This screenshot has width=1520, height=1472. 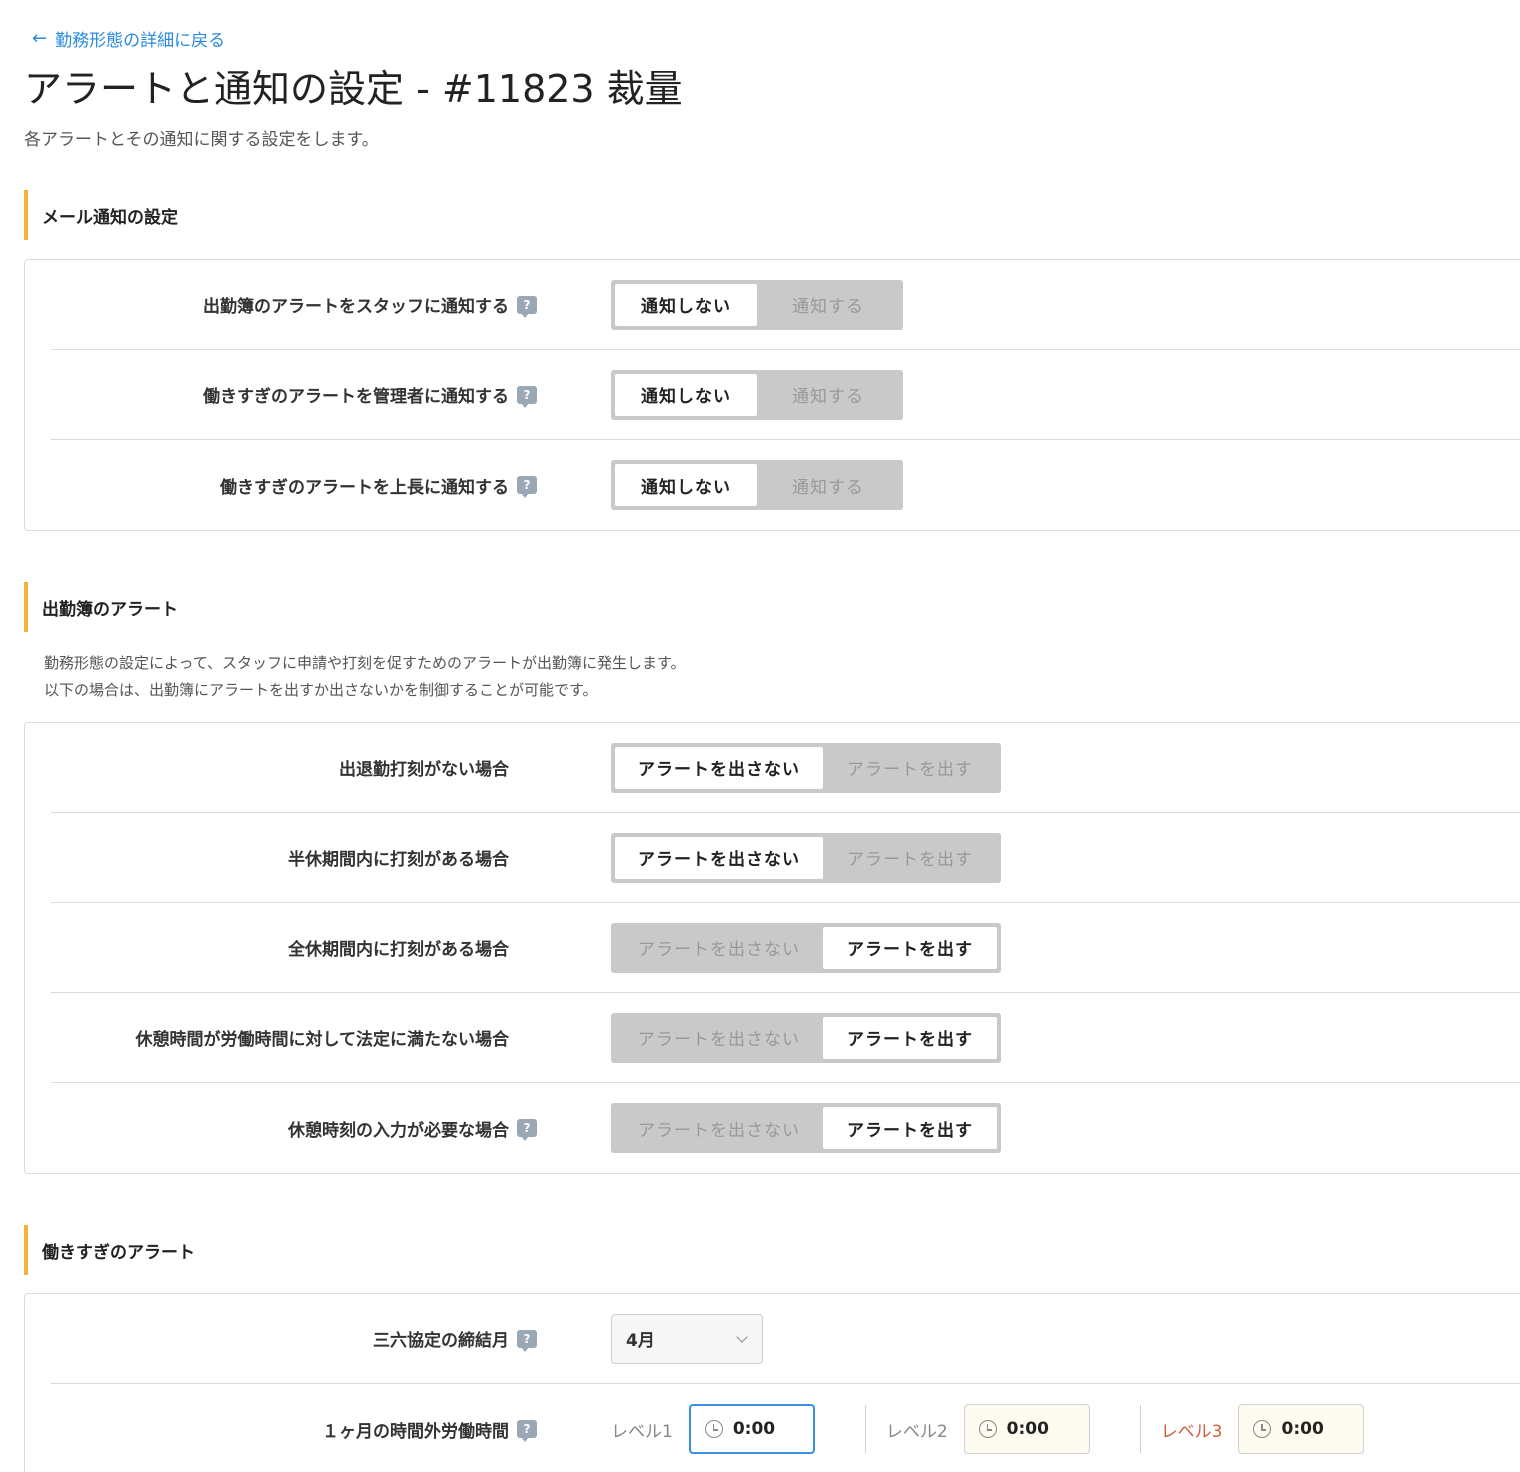 I want to click on overtime-levels: レベル1 0:00 レベル2 0:00 レベル3 0:00, so click(x=988, y=1429).